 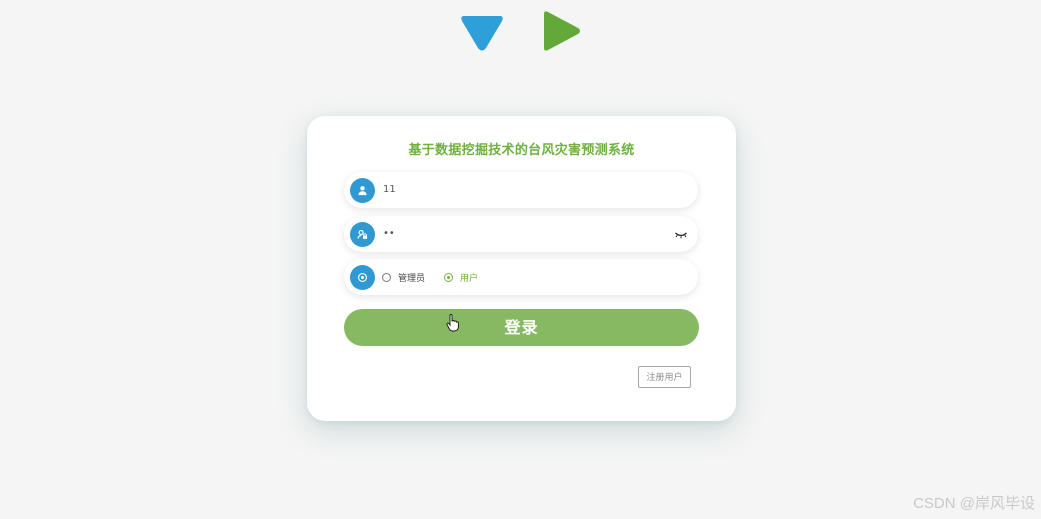 I want to click on role-icon, so click(x=362, y=277).